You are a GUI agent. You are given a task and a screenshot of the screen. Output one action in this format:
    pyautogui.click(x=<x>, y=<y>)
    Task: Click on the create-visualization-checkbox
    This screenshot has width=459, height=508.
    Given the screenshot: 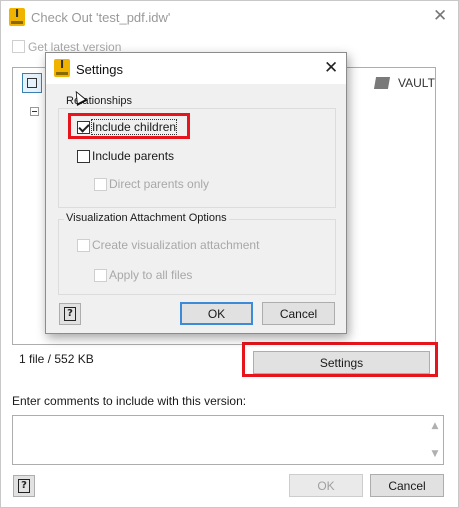 What is the action you would take?
    pyautogui.click(x=83, y=245)
    